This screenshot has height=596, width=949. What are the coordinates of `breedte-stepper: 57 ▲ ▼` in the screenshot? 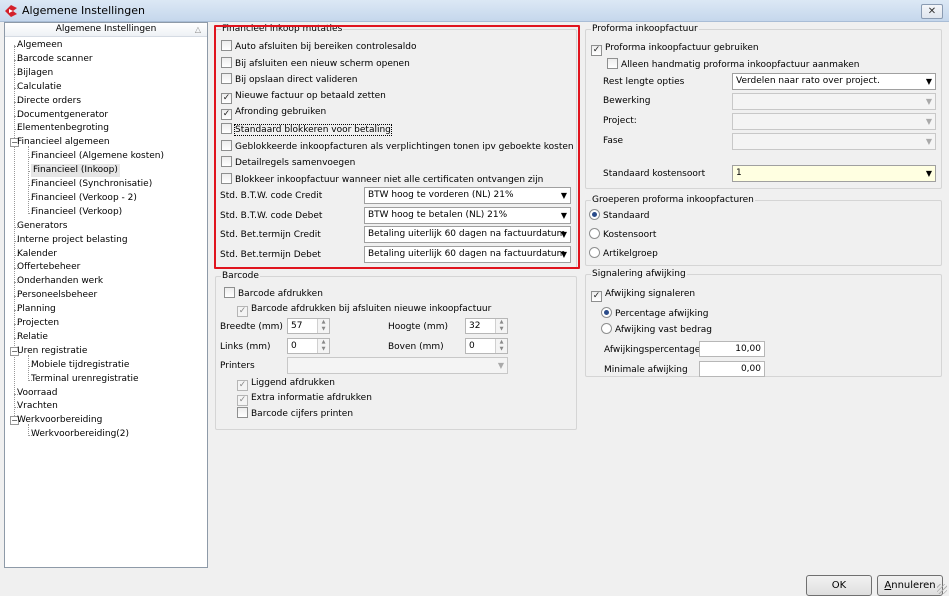 It's located at (308, 326).